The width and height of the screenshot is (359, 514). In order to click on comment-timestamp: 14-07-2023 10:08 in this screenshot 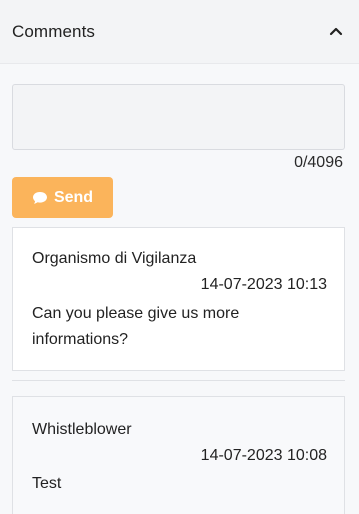, I will do `click(263, 455)`.